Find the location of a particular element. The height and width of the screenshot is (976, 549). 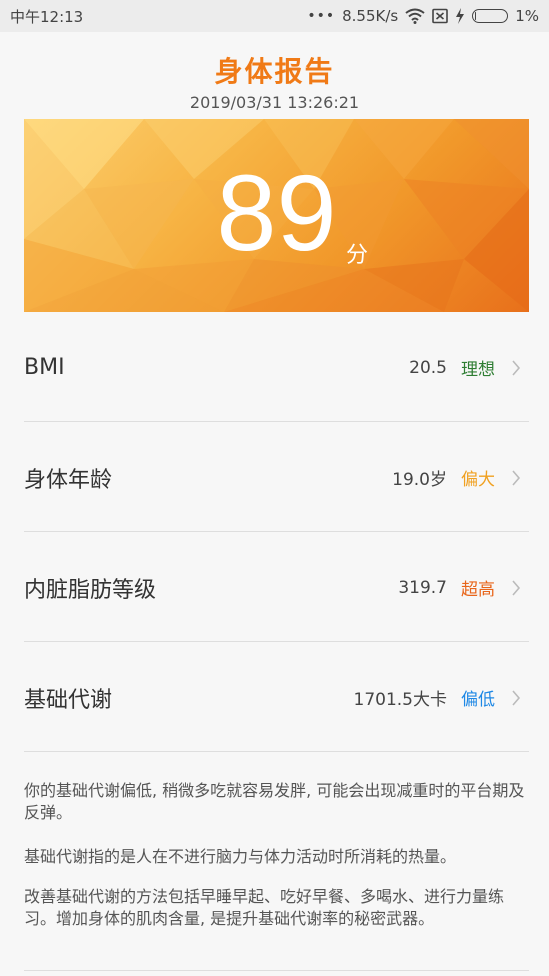

metric-label: 内脏脂肪等级 is located at coordinates (90, 590).